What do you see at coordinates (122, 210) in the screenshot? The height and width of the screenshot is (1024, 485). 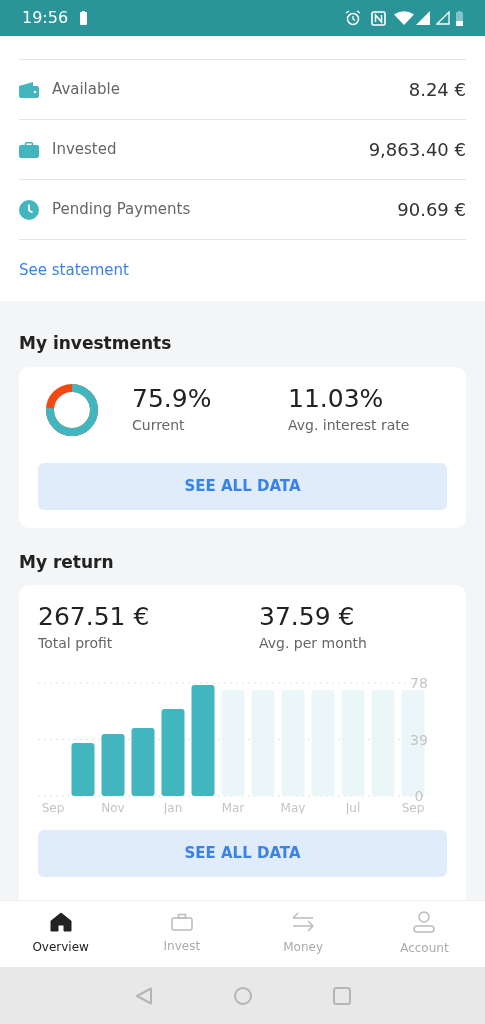 I see `balance-label: Pending Payments` at bounding box center [122, 210].